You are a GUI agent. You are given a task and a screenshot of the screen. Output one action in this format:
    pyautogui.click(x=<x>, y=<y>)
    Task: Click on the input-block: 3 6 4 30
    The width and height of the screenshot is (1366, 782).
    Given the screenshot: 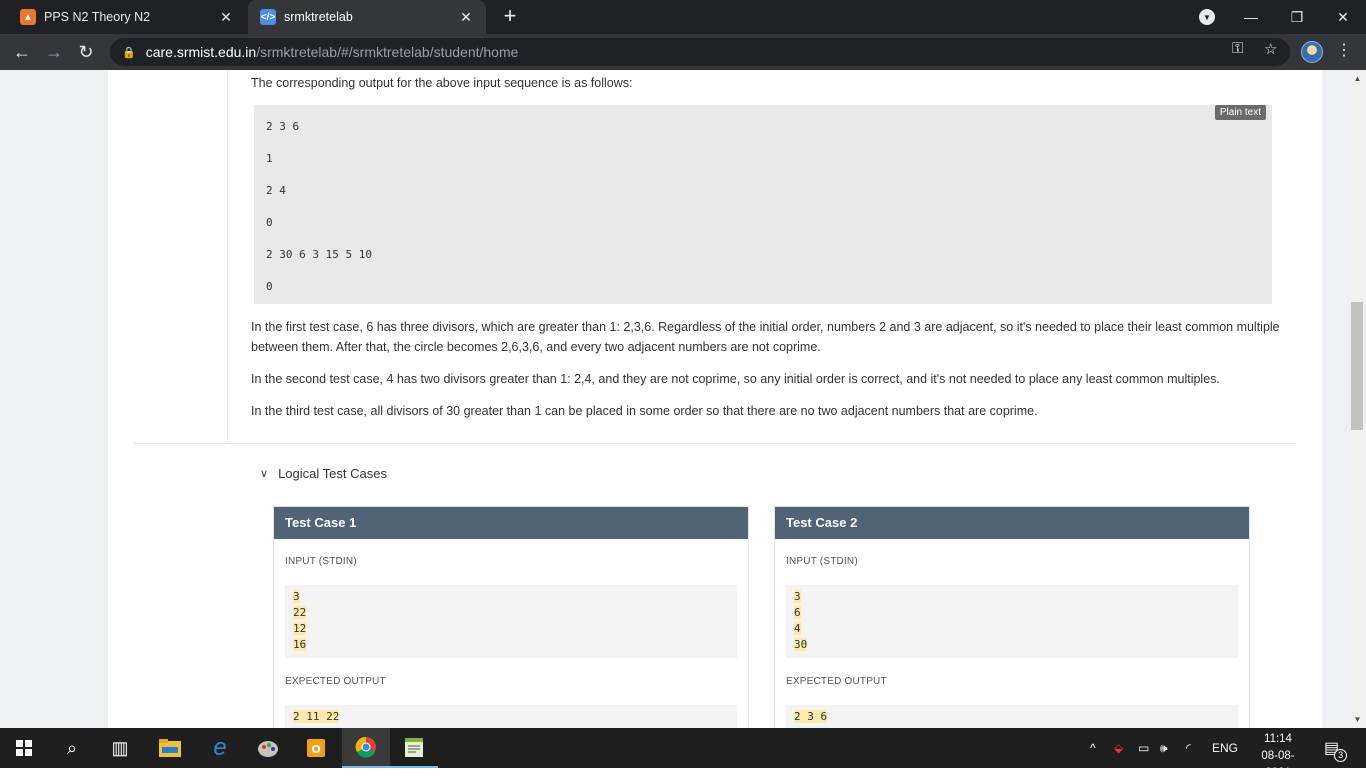 What is the action you would take?
    pyautogui.click(x=1012, y=621)
    